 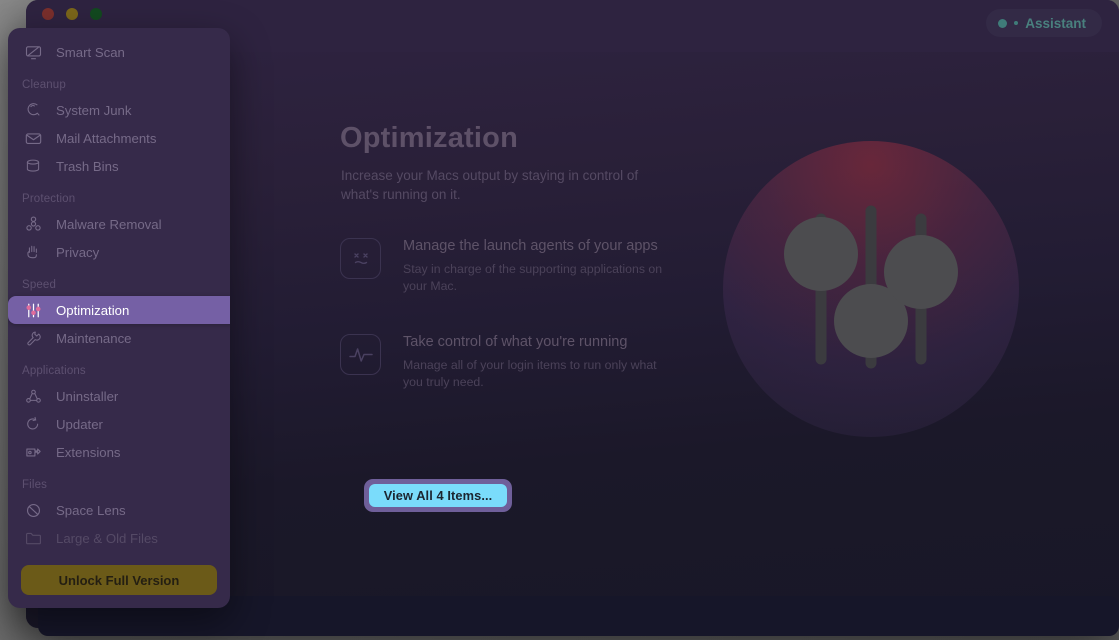 I want to click on minimize-button, so click(x=72, y=14).